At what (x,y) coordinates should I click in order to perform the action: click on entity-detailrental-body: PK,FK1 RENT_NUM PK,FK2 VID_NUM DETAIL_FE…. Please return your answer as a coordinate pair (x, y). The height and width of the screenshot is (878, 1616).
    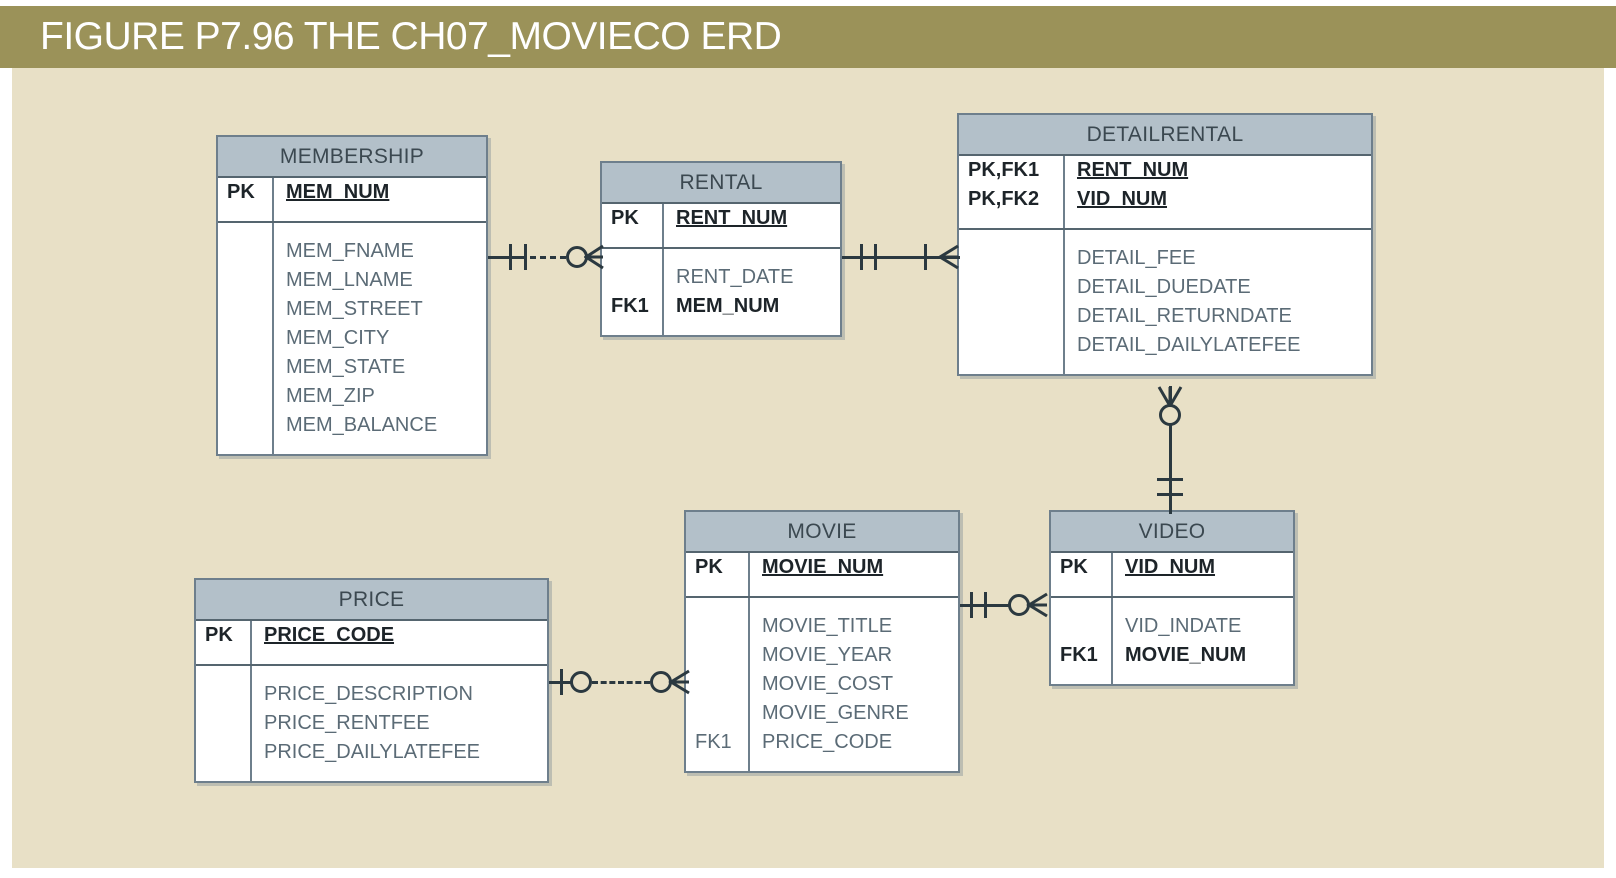
    Looking at the image, I should click on (1165, 265).